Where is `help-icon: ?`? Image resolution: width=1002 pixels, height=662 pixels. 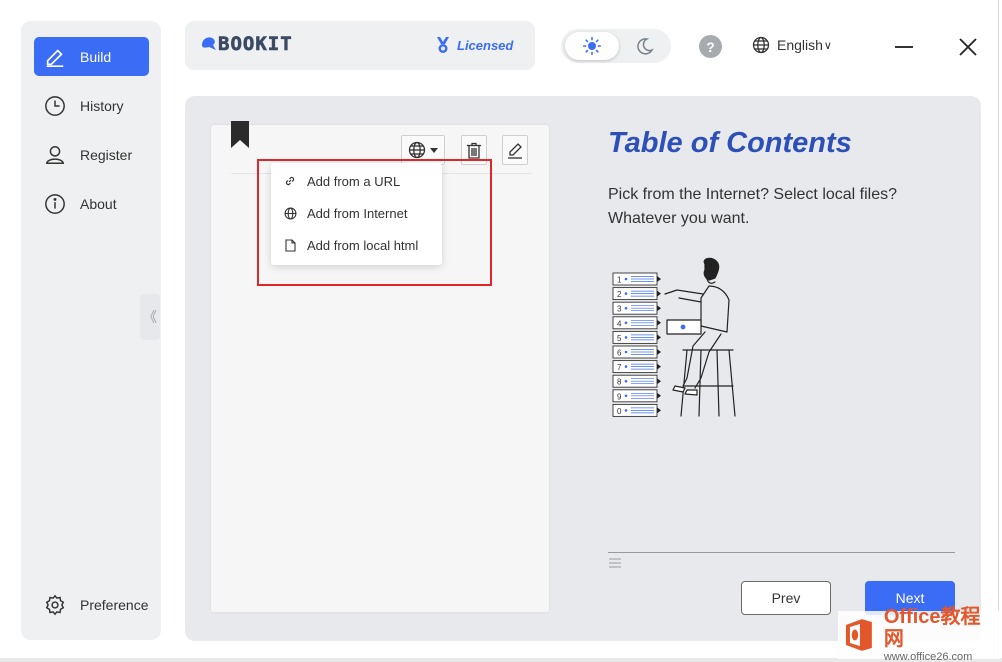 help-icon: ? is located at coordinates (710, 46).